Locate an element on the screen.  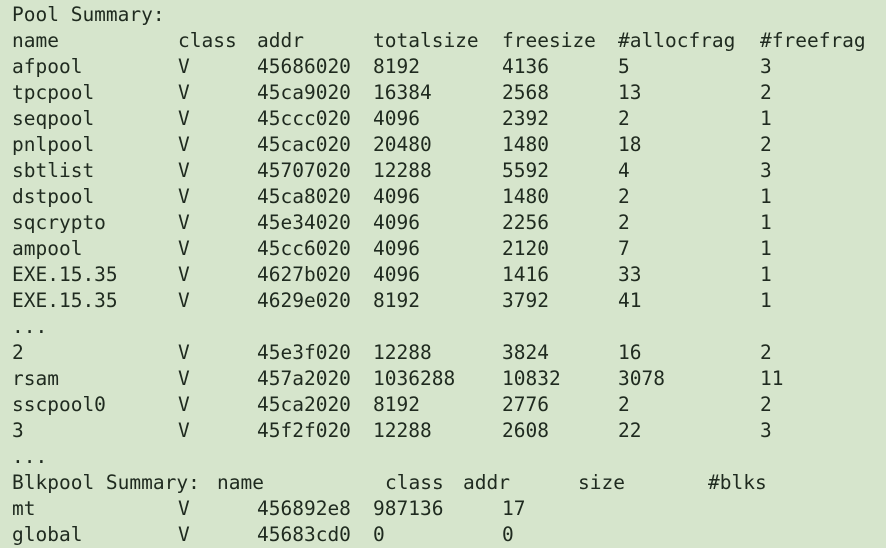
header-freesize: freesize is located at coordinates (549, 40).